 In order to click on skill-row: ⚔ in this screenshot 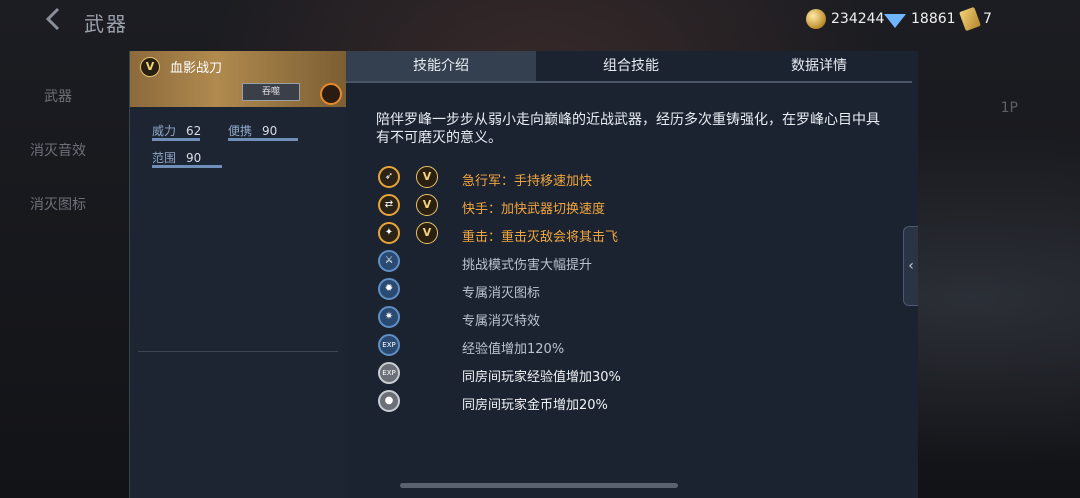, I will do `click(389, 261)`.